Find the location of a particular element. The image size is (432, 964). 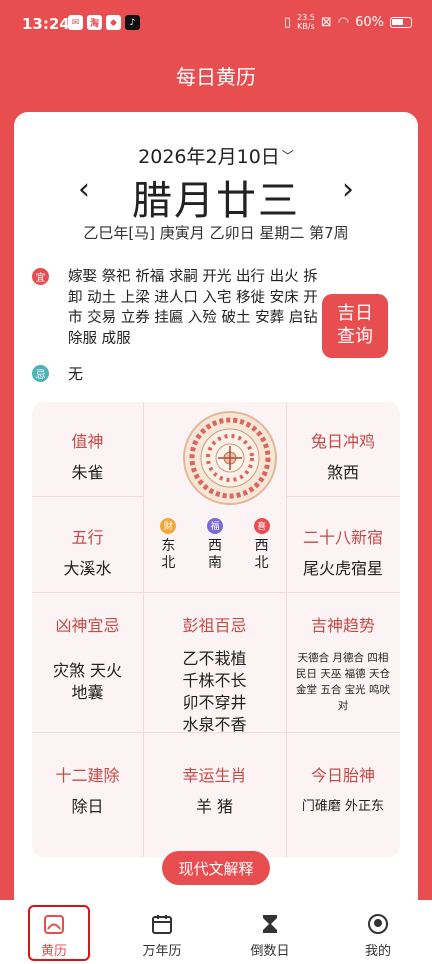

app-header: 每日黄历 is located at coordinates (216, 75).